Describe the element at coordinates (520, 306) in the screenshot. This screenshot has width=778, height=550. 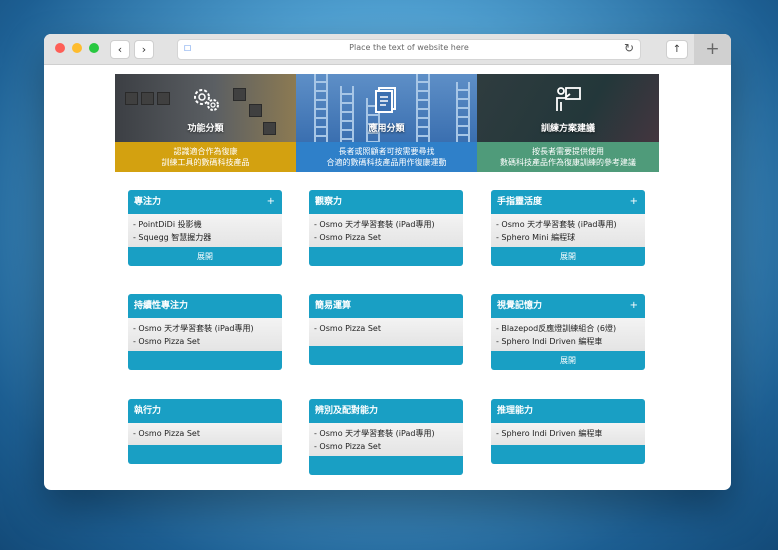
I see `card-title: 視覺記憶力` at that location.